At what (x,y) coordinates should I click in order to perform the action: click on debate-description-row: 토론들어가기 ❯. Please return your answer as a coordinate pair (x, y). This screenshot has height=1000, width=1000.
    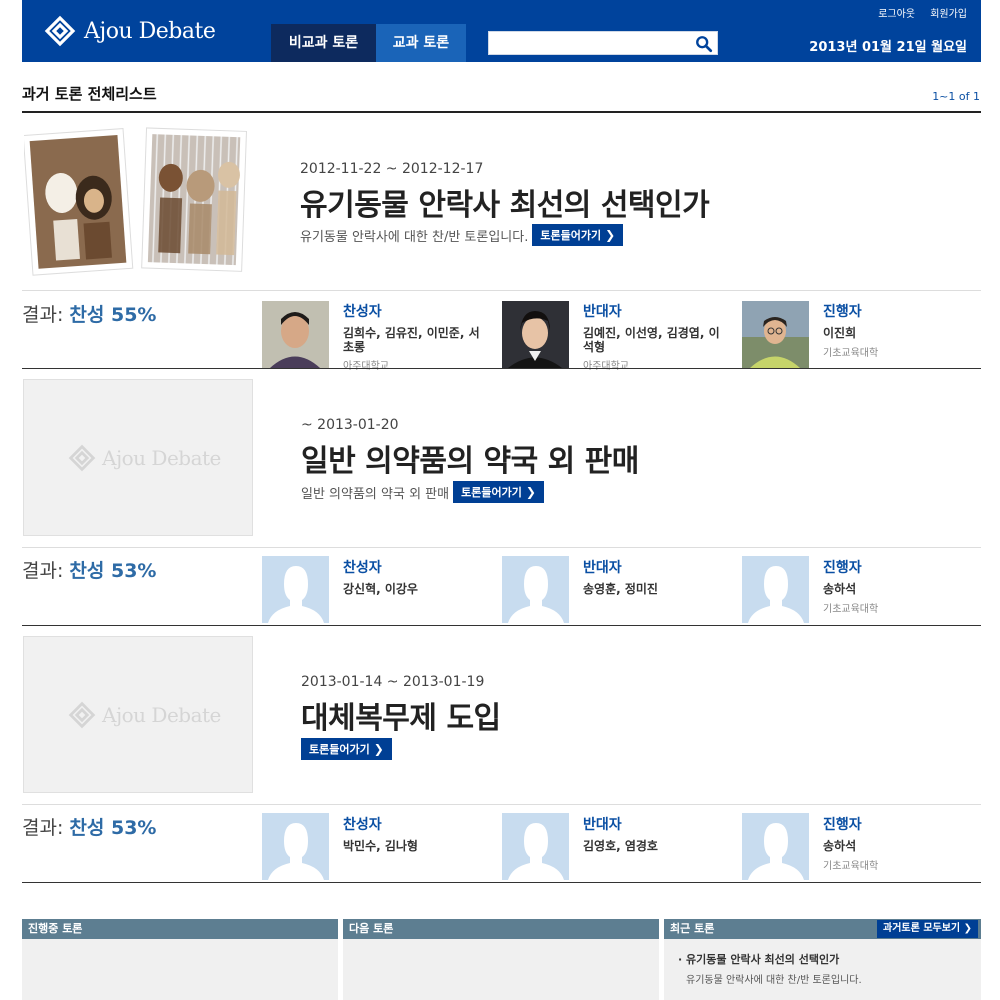
    Looking at the image, I should click on (344, 749).